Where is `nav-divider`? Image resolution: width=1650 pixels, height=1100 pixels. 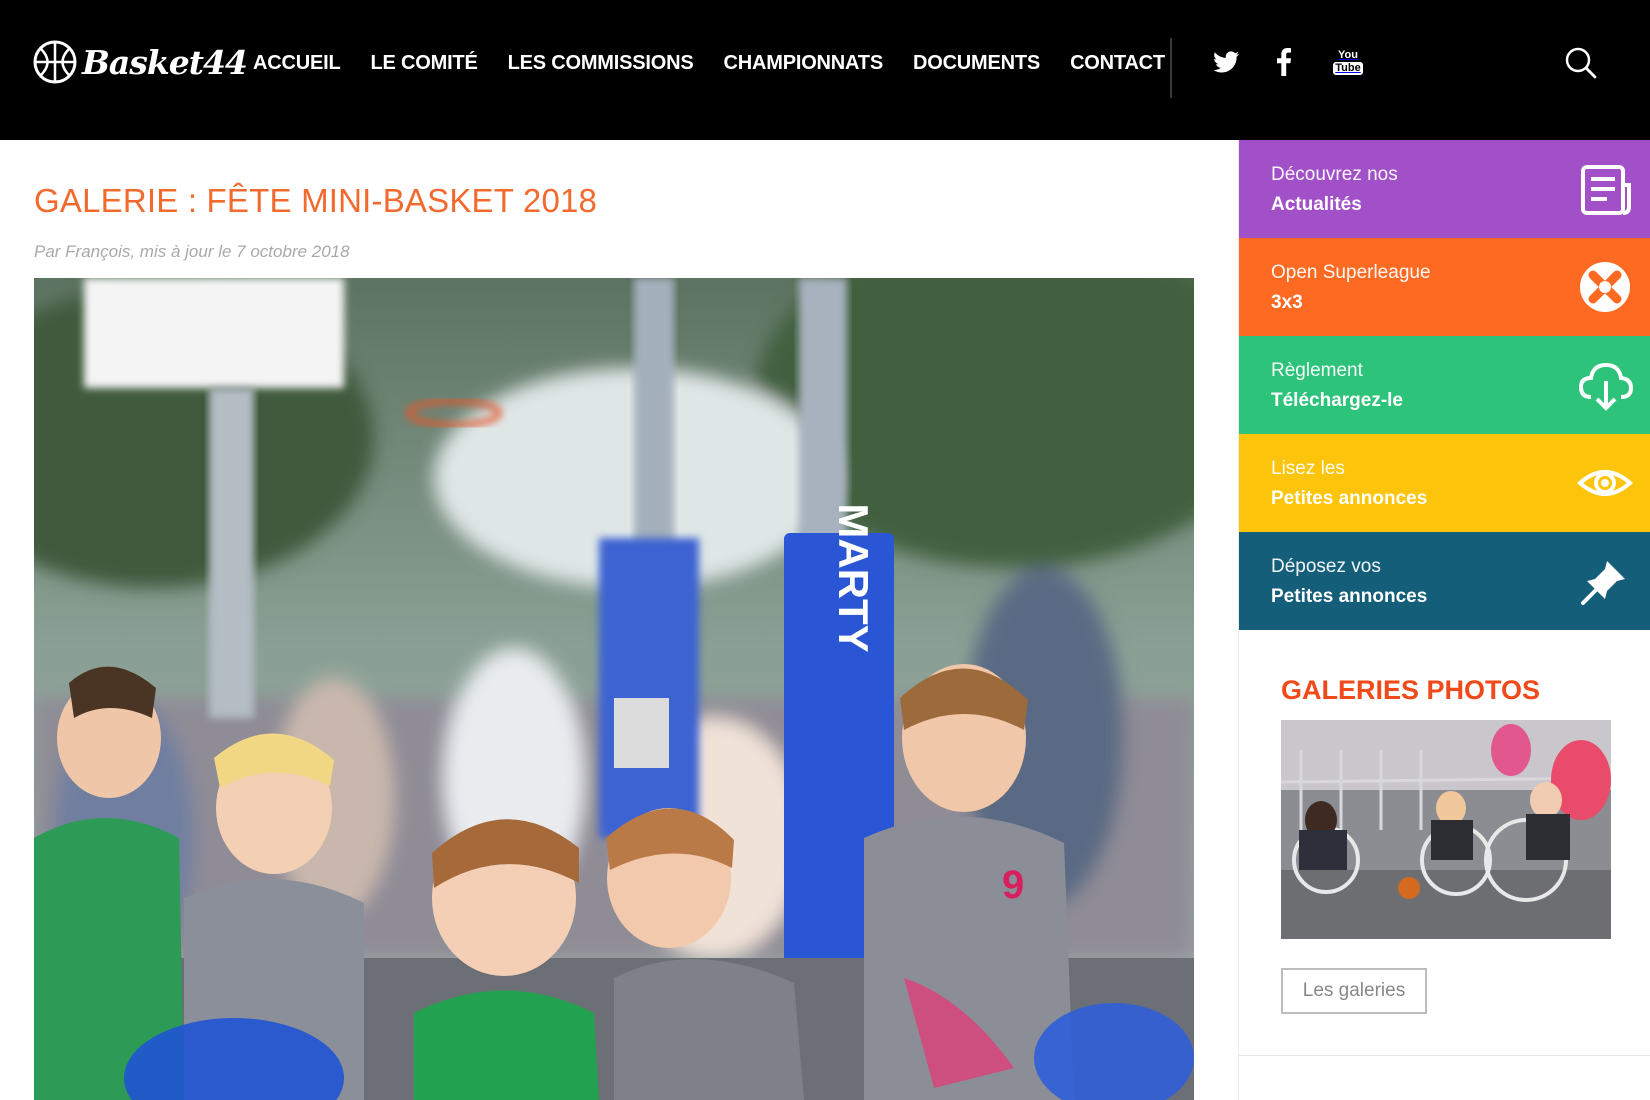 nav-divider is located at coordinates (1171, 68).